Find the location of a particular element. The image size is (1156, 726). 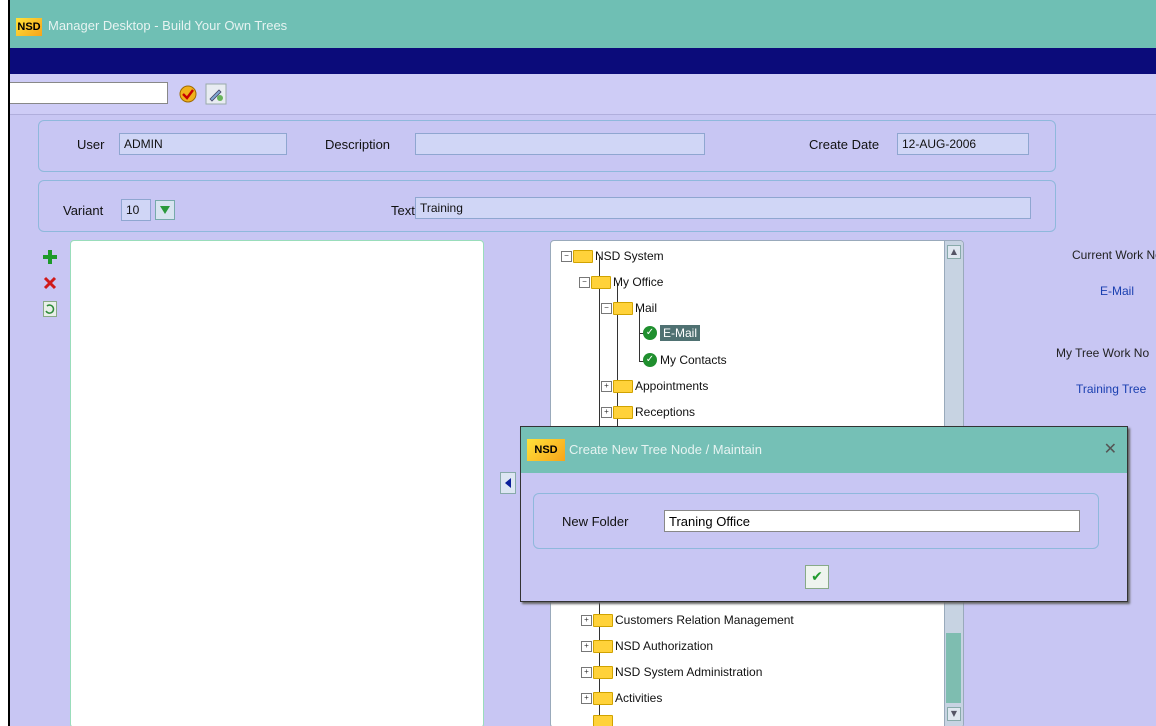

dialog-title-bar: NSD Create New Tree Node / Maintain ✕ is located at coordinates (824, 450).